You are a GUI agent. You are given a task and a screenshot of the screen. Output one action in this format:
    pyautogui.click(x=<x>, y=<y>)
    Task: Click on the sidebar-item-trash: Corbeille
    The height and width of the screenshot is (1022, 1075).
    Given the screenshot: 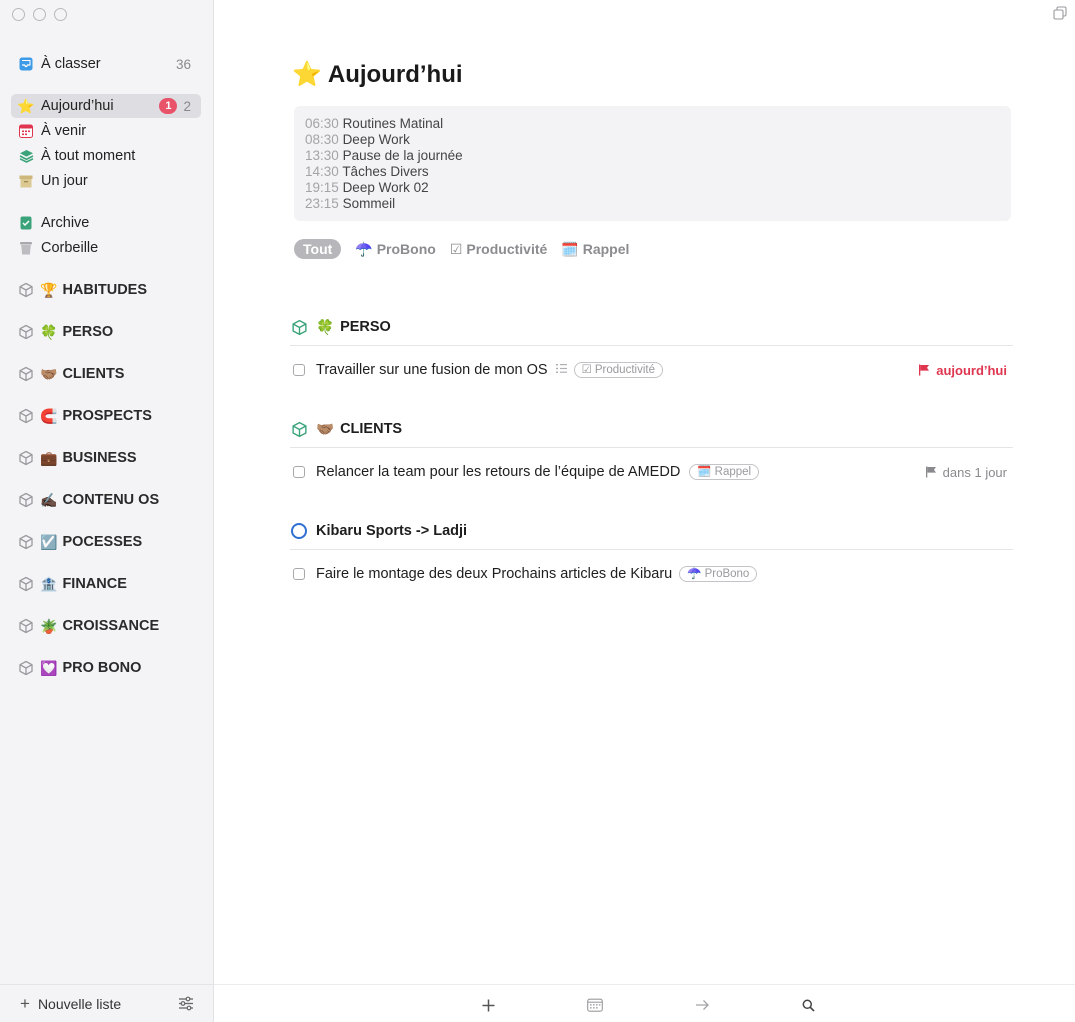 What is the action you would take?
    pyautogui.click(x=106, y=248)
    